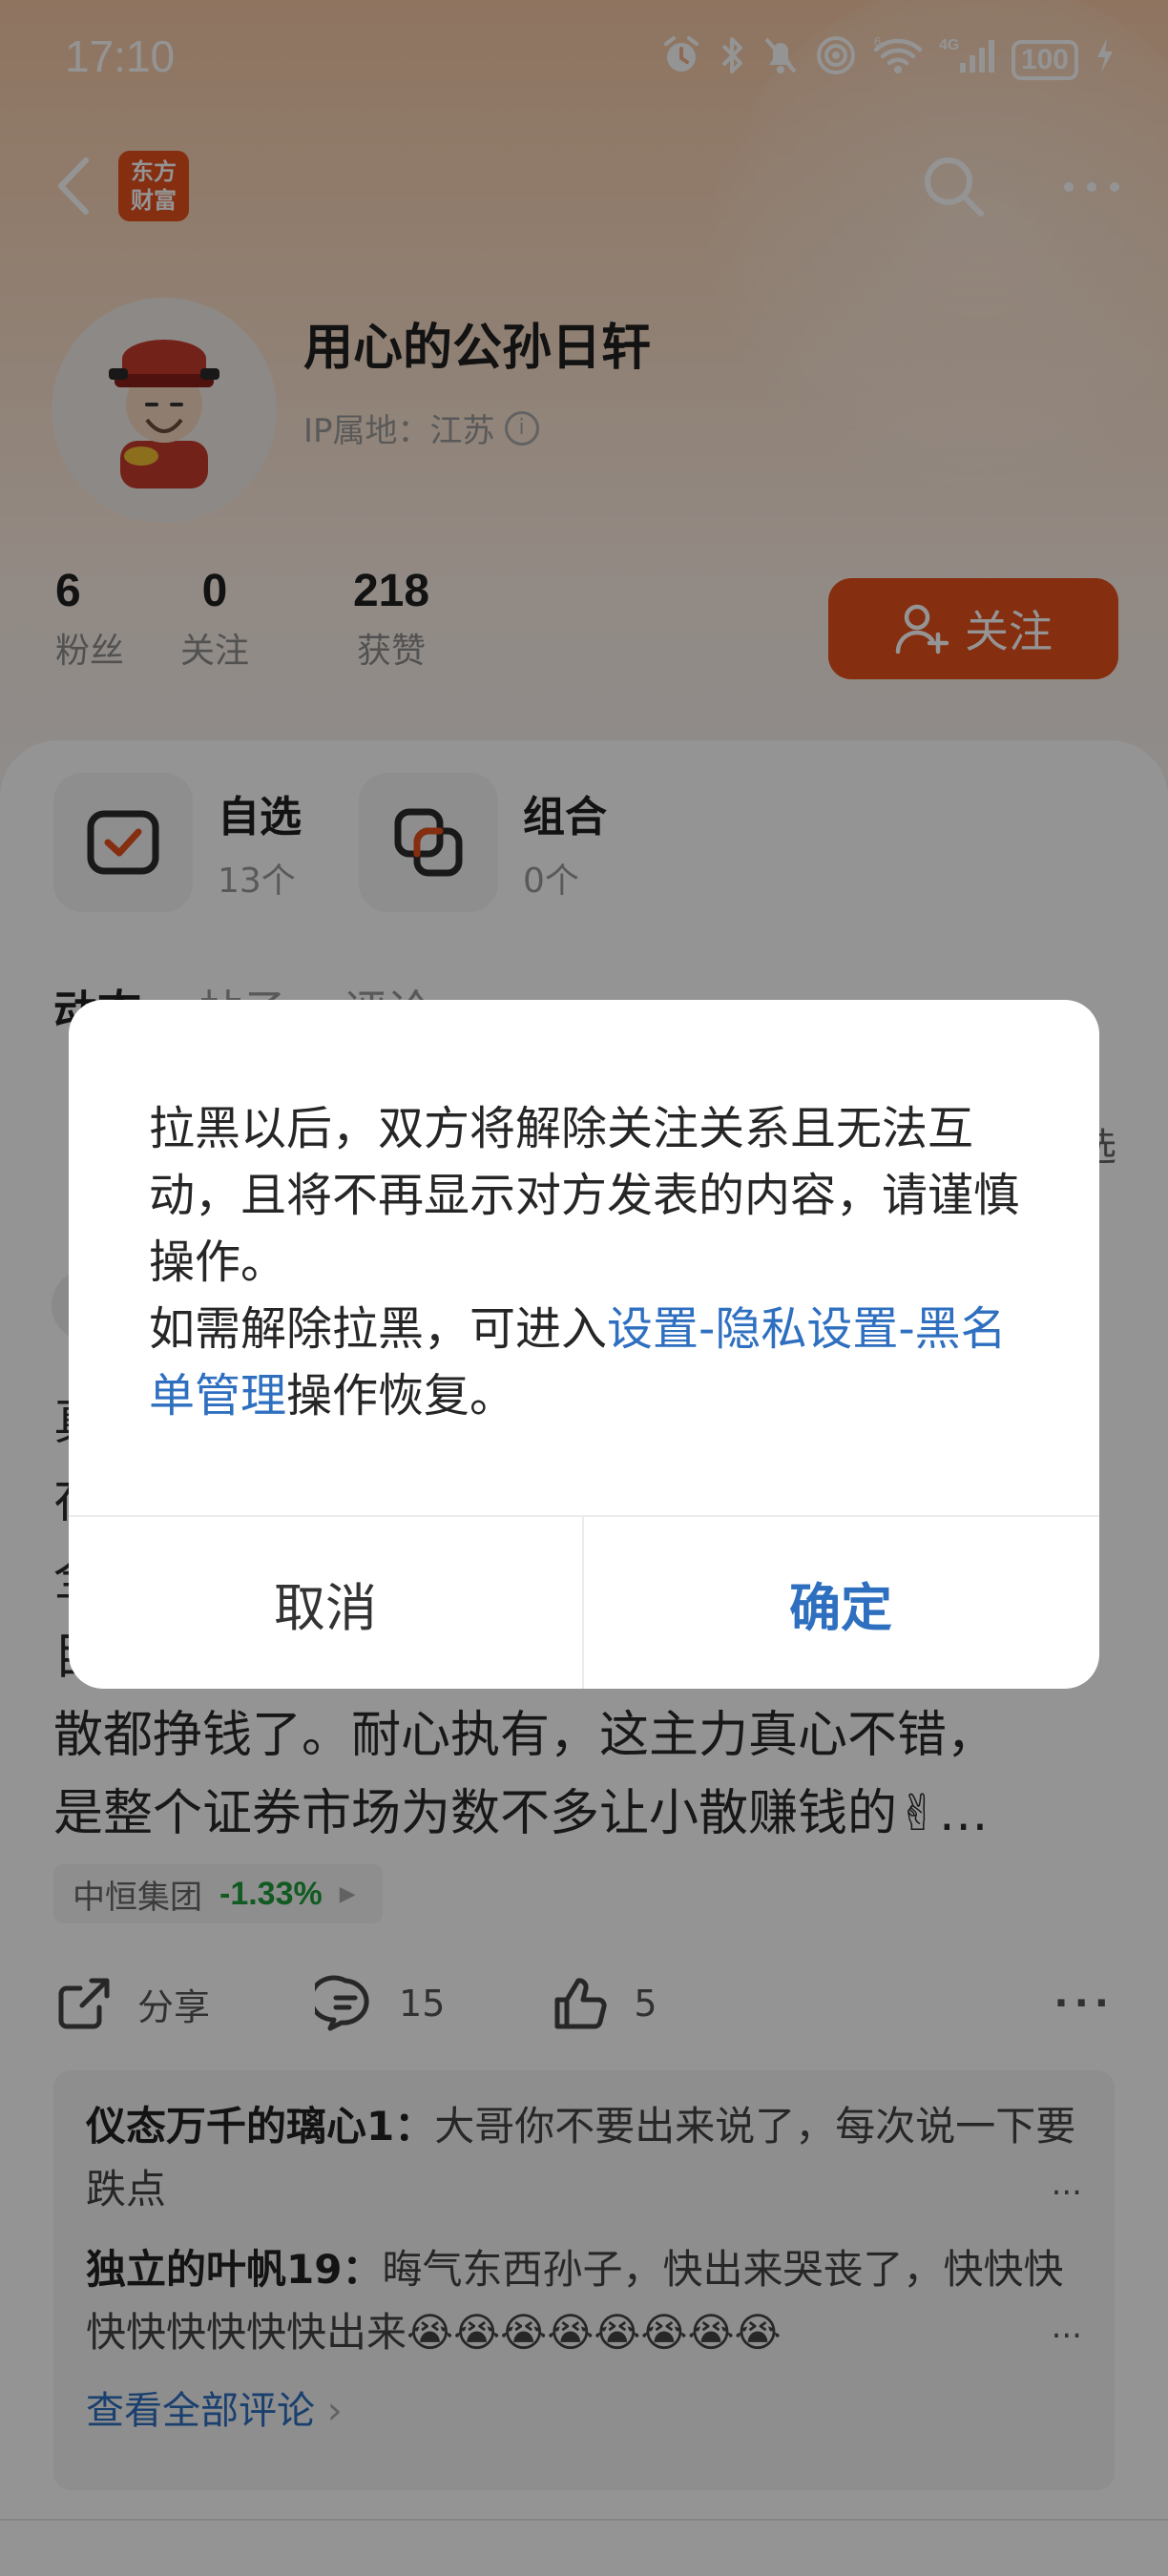 This screenshot has height=2576, width=1168. I want to click on confirm-button: 确定, so click(840, 1603).